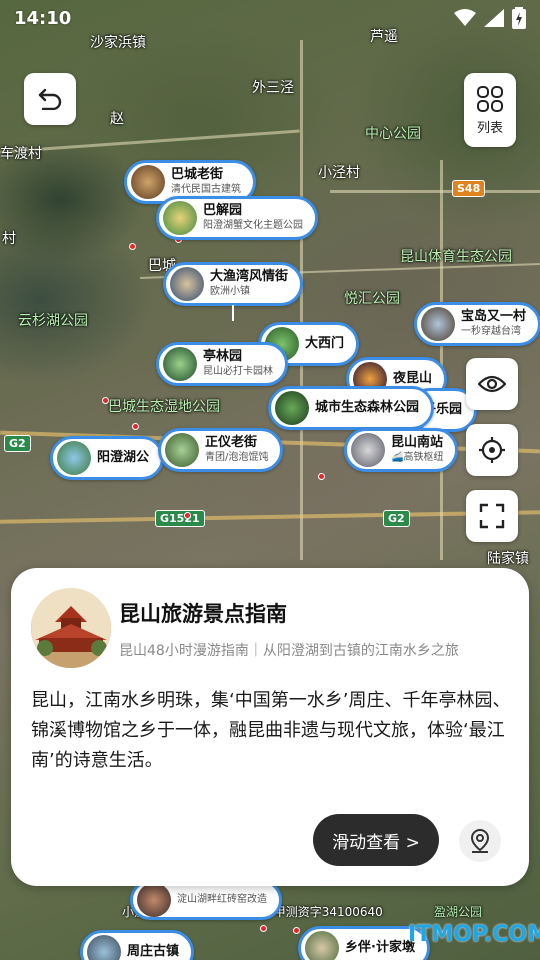 Image resolution: width=540 pixels, height=960 pixels. Describe the element at coordinates (490, 98) in the screenshot. I see `grid-icon` at that location.